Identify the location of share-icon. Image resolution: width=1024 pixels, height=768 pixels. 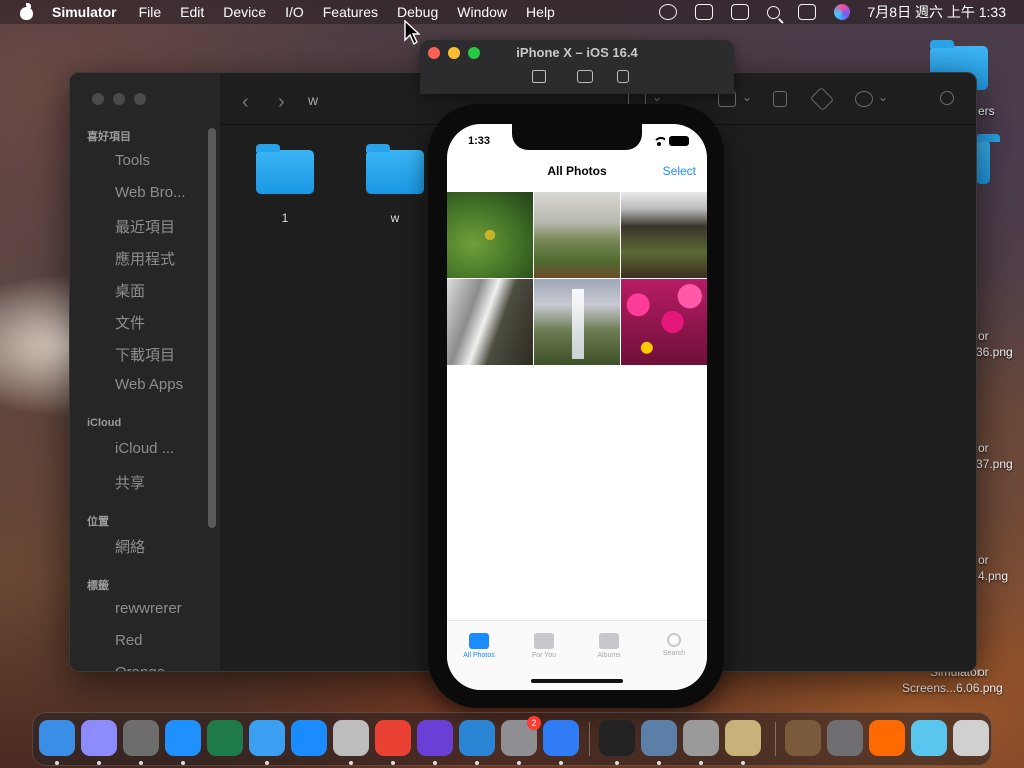
(780, 99).